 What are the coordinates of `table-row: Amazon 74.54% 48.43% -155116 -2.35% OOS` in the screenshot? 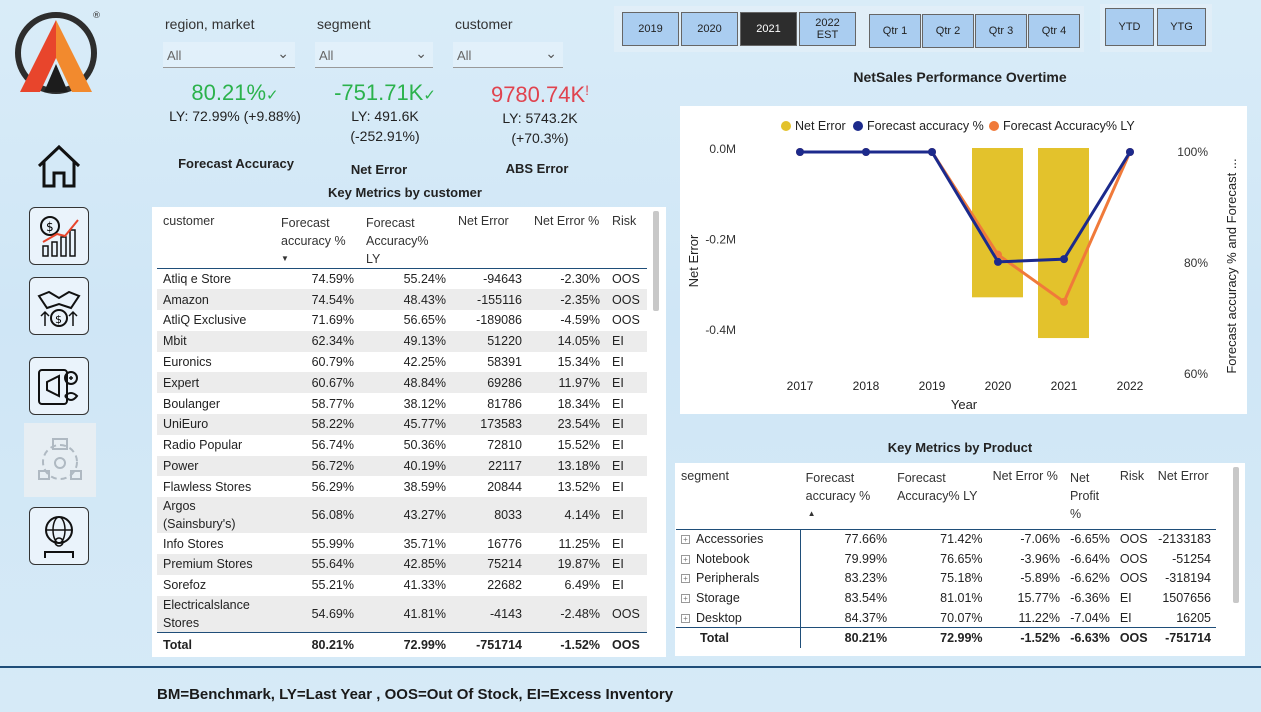 It's located at (402, 300).